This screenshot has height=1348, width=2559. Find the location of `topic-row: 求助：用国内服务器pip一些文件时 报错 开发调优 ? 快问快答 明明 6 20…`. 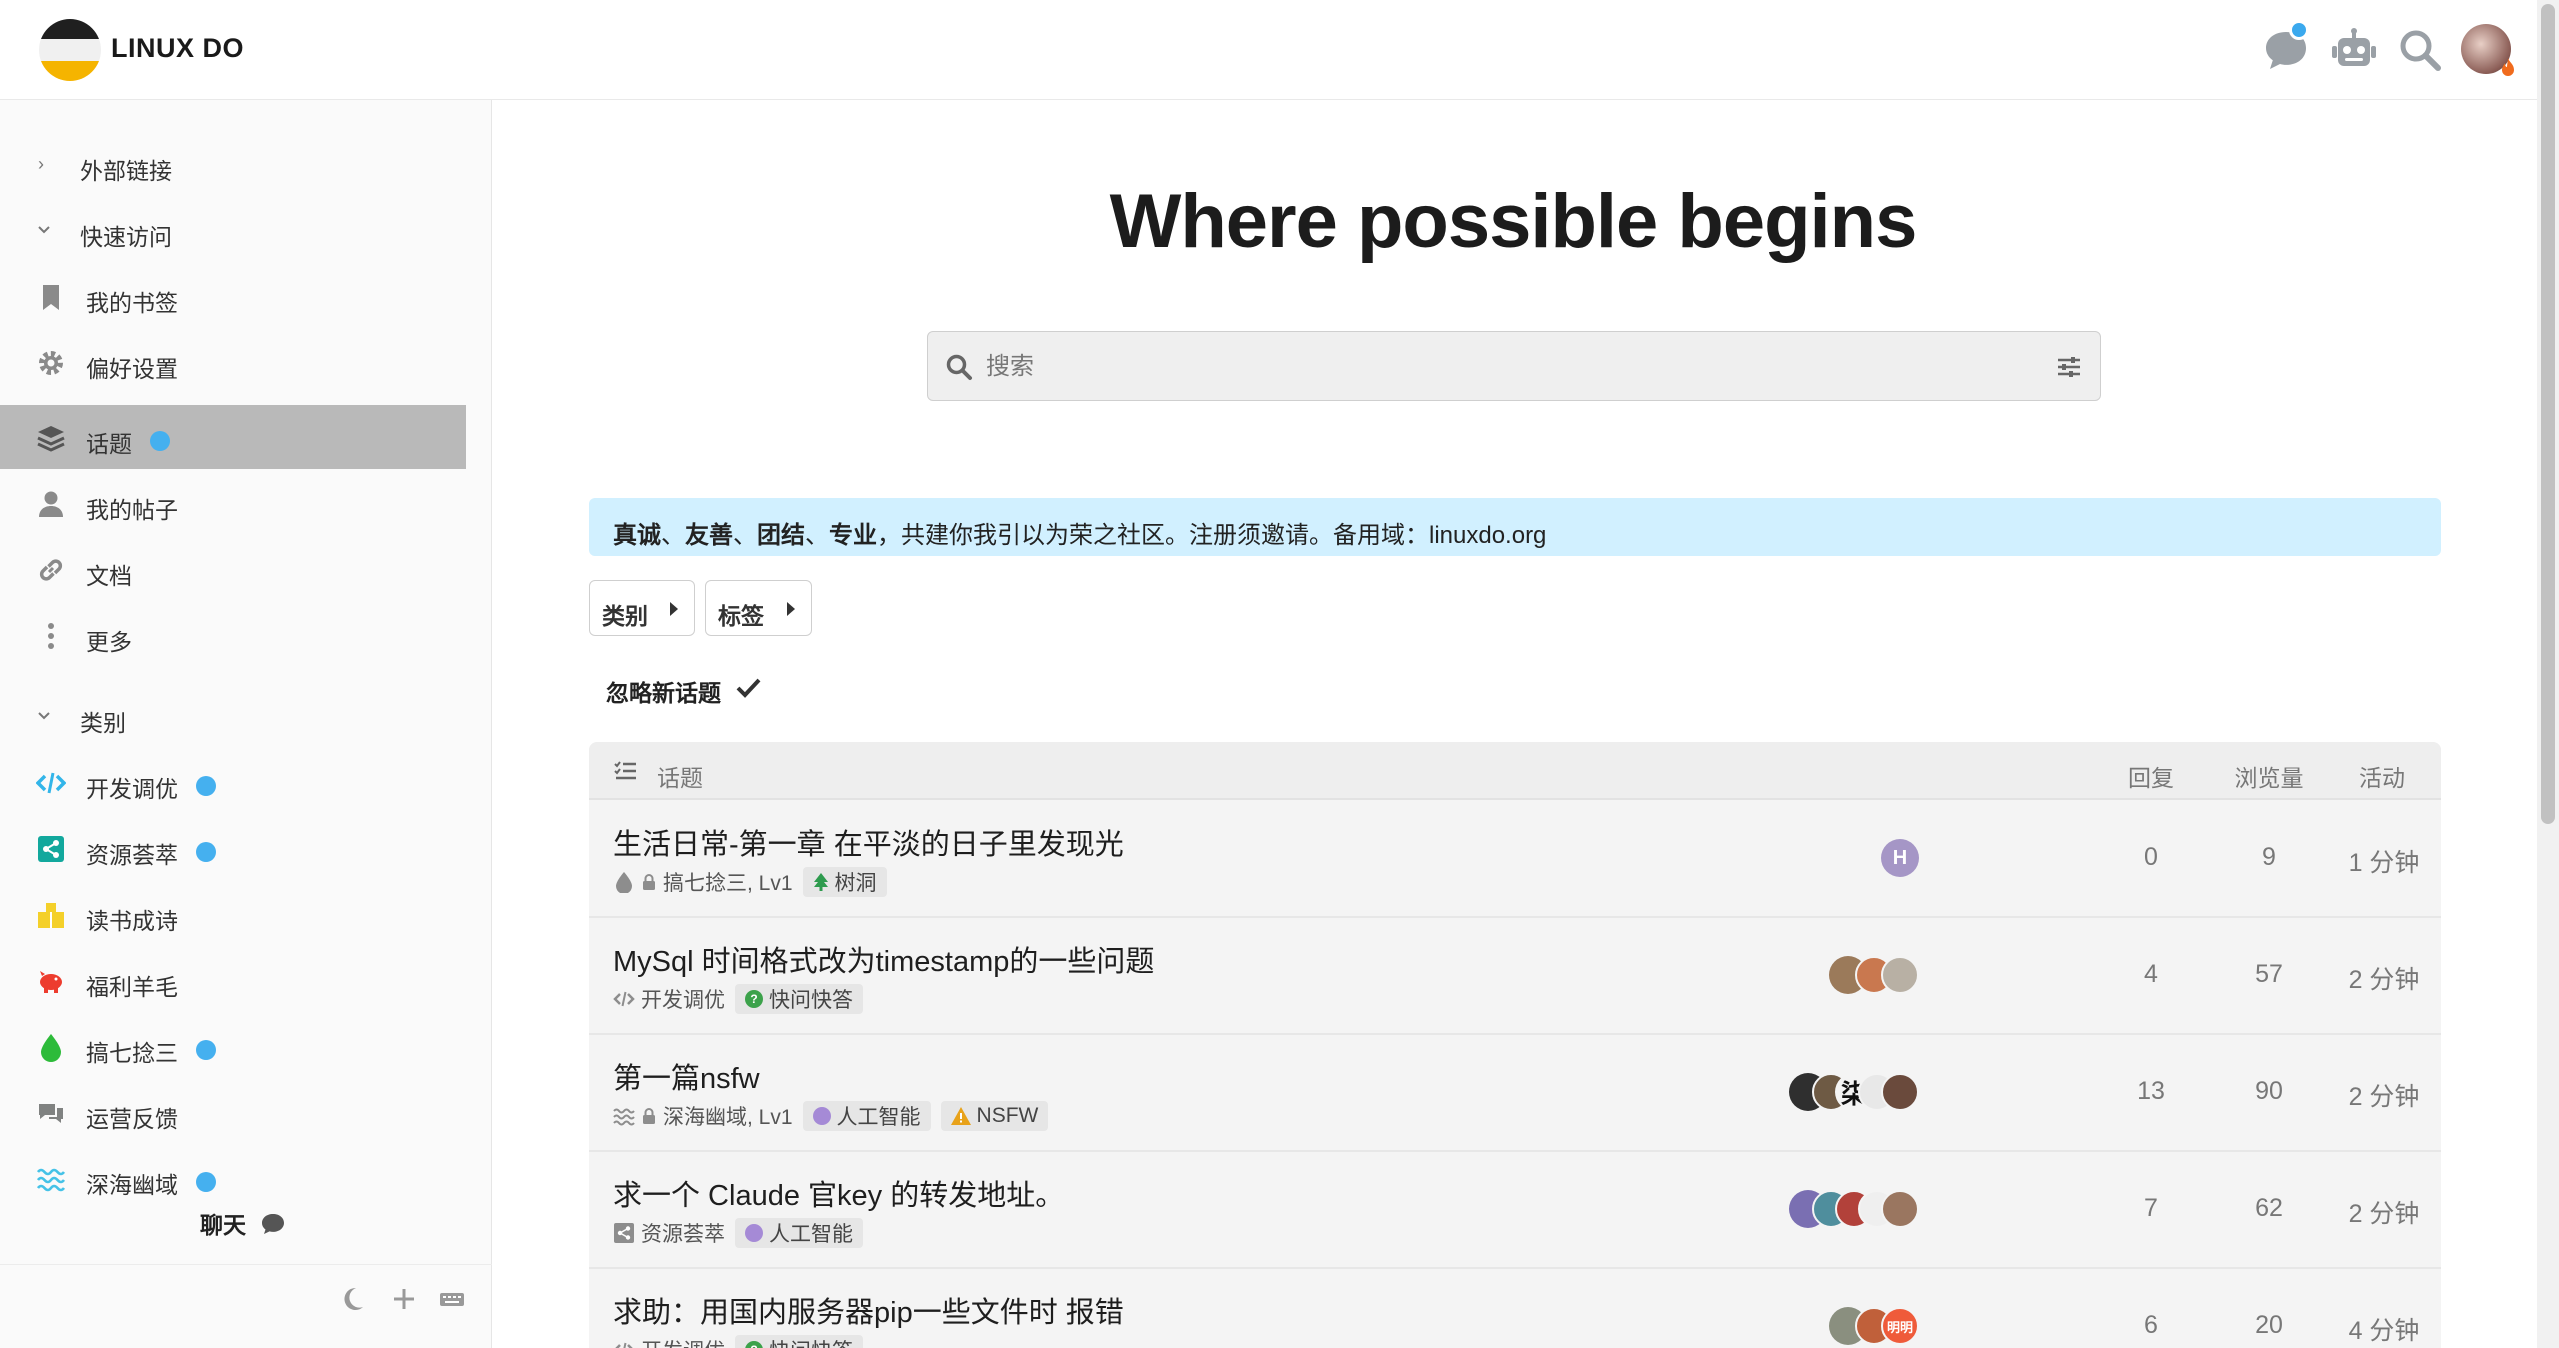

topic-row: 求助：用国内服务器pip一些文件时 报错 开发调优 ? 快问快答 明明 6 20… is located at coordinates (1515, 1308).